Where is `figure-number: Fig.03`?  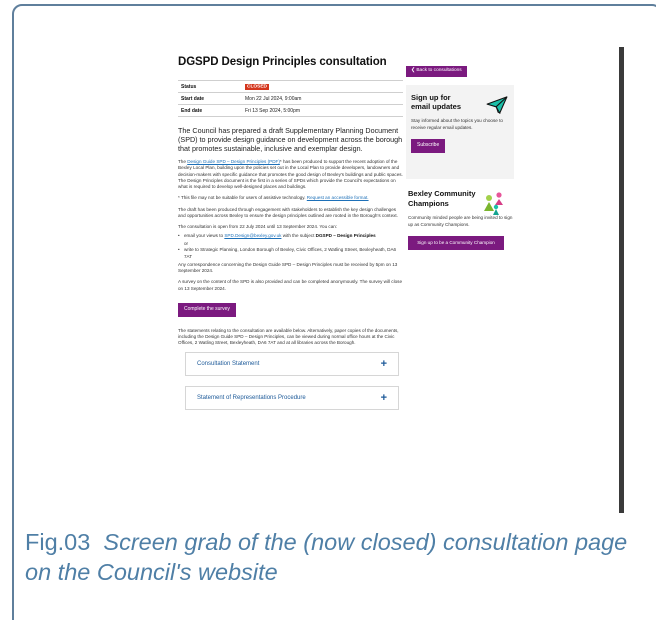
figure-number: Fig.03 is located at coordinates (58, 542).